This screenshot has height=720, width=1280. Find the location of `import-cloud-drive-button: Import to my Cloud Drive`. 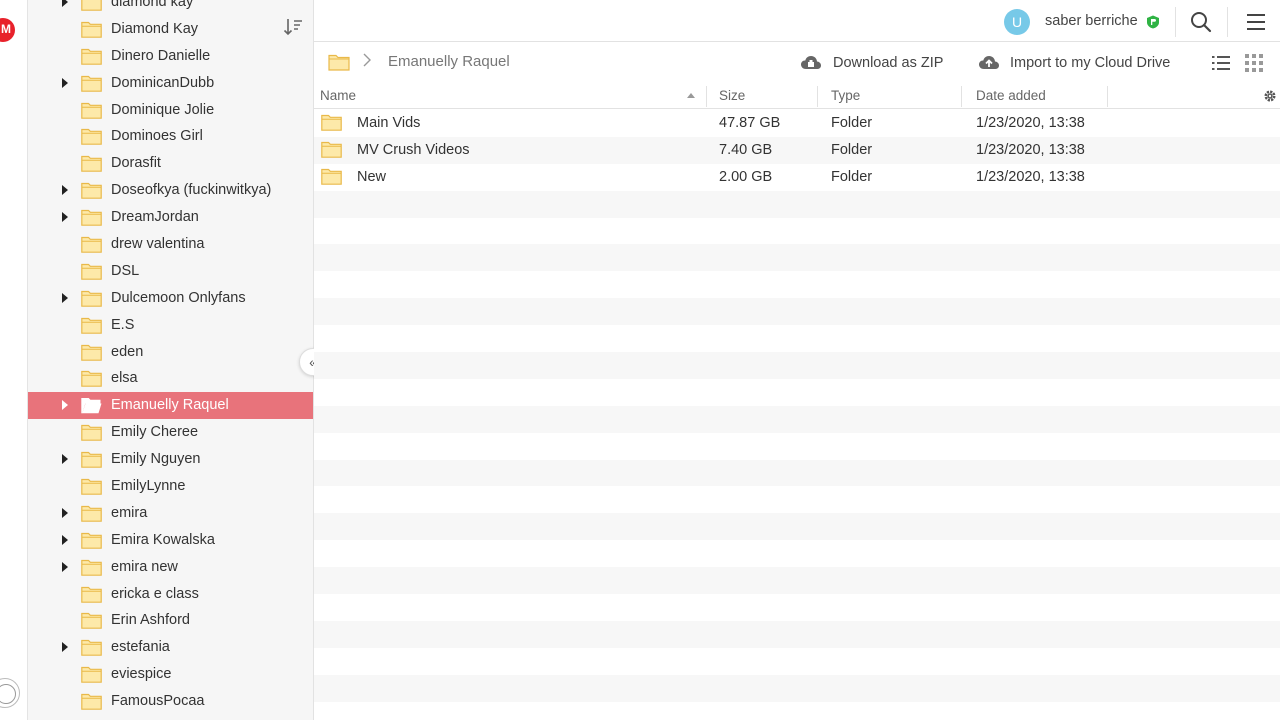

import-cloud-drive-button: Import to my Cloud Drive is located at coordinates (1090, 63).